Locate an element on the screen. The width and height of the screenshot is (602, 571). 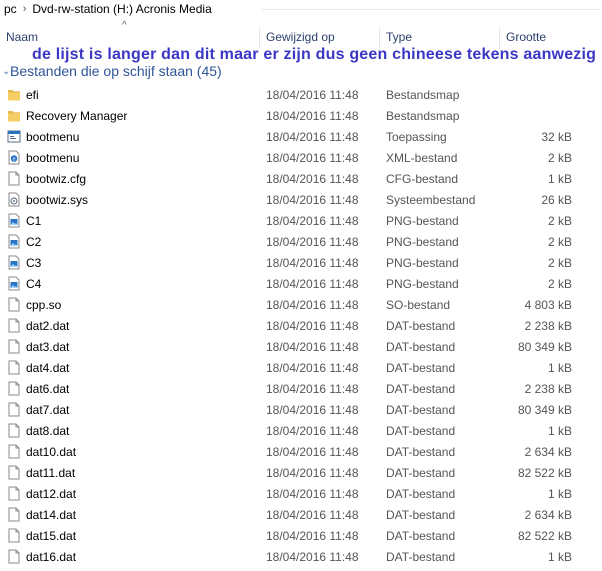
breadcrumb-item-pc: pc is located at coordinates (10, 9).